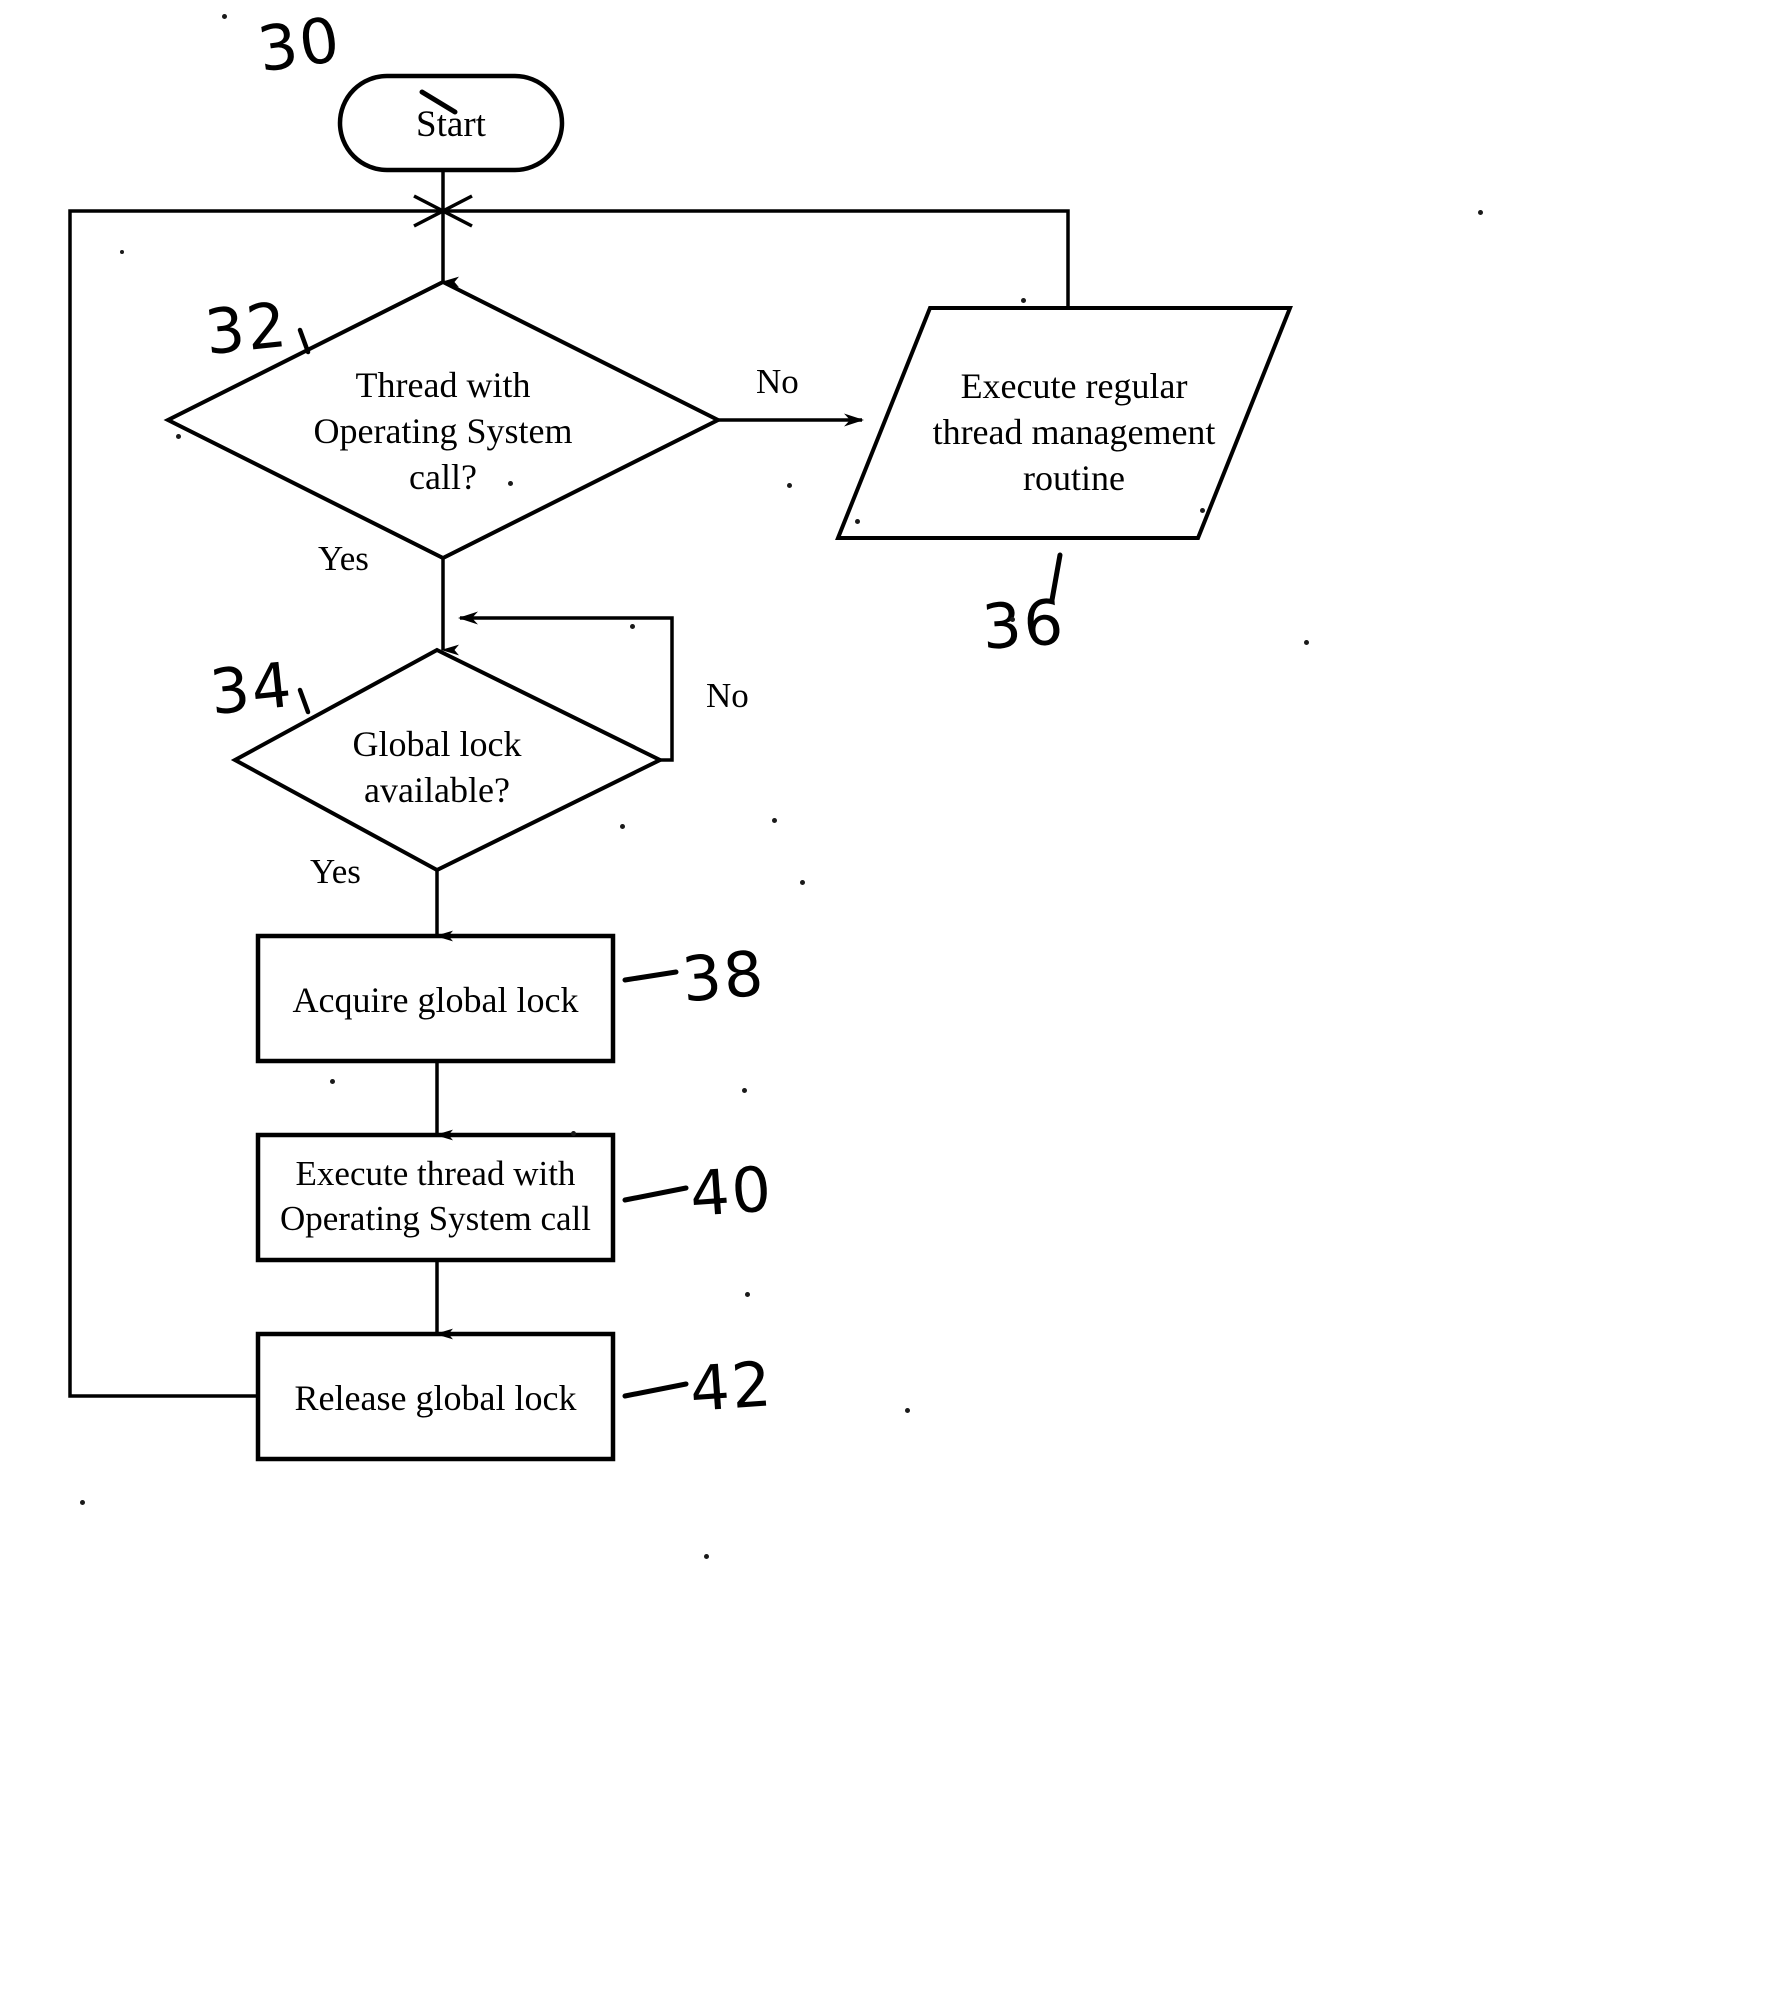  I want to click on start-node-shape, so click(451, 123).